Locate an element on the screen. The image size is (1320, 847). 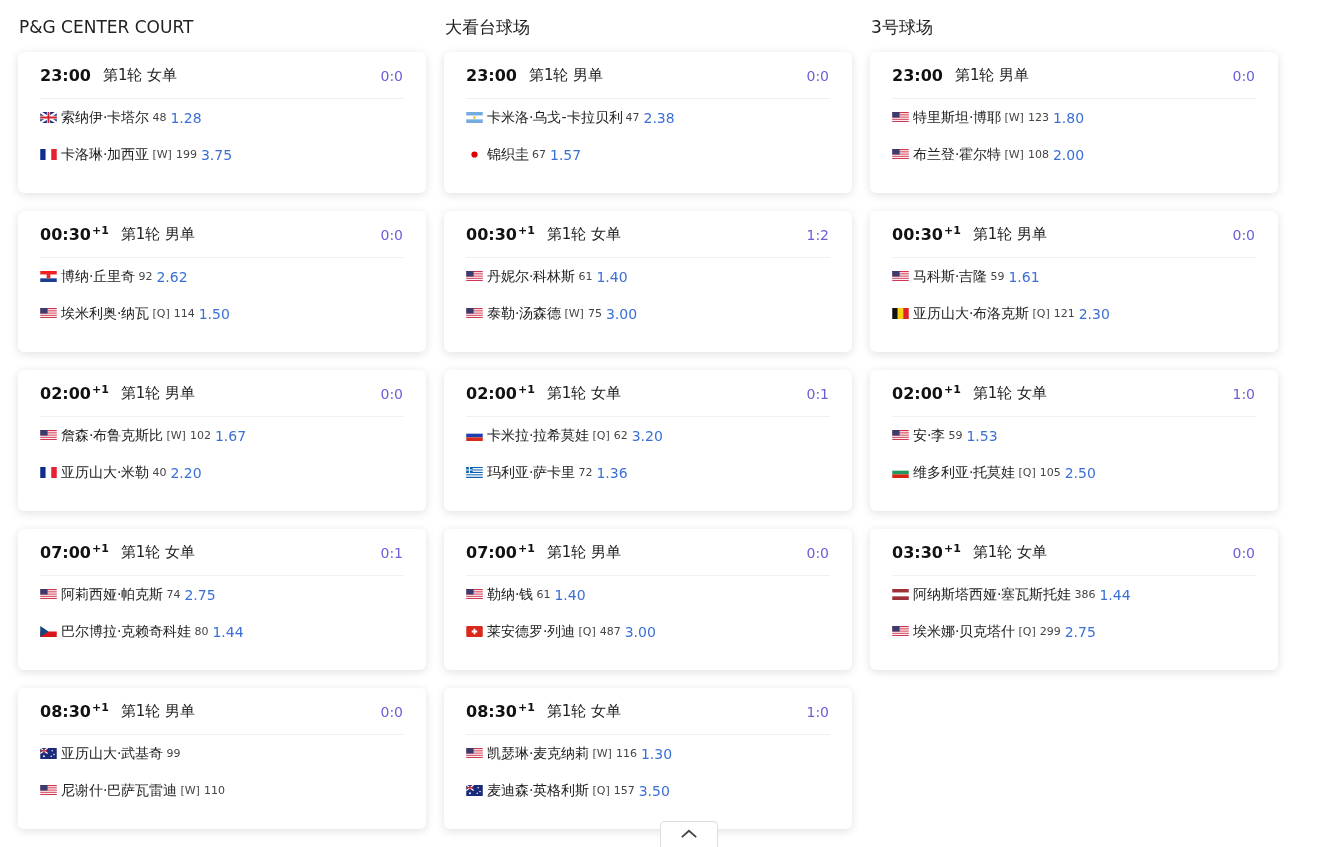
match-card: 03:30$^{+1}$ 第1轮 女单 0:0 阿纳斯塔西娅·塞瓦斯托娃 386 1.44 埃米娜·贝克塔什 [Q] 299 2.75 is located at coordinates (1074, 599).